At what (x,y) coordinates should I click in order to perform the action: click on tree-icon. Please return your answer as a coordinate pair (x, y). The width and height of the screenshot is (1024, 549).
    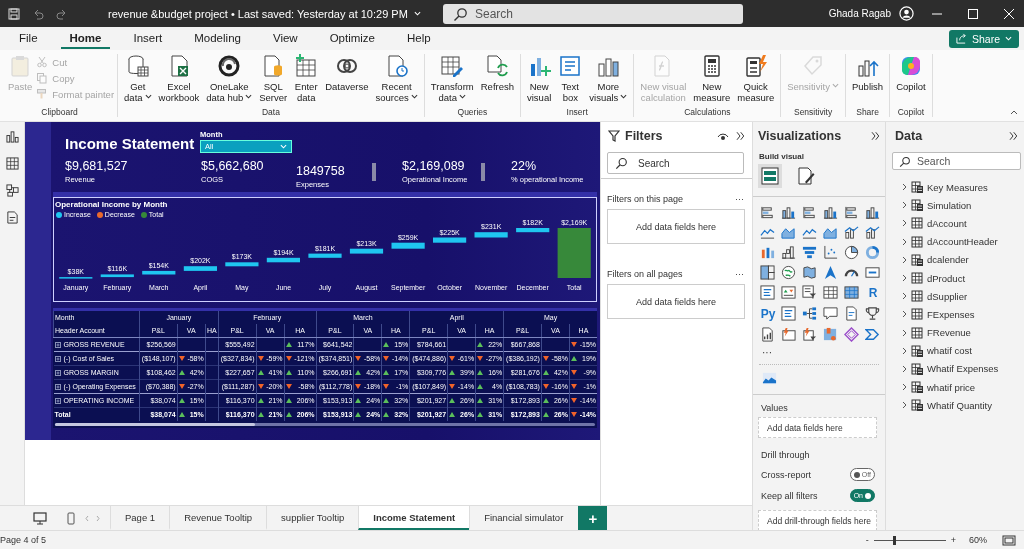
    Looking at the image, I should click on (809, 313).